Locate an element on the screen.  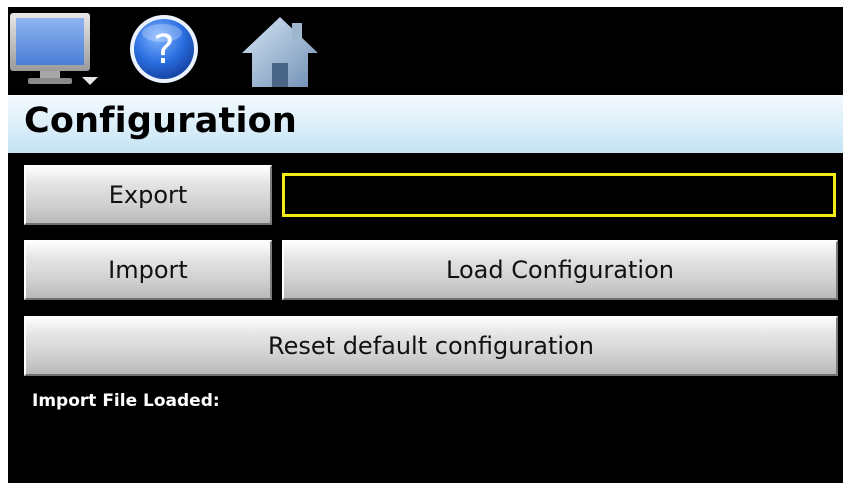
home-button is located at coordinates (290, 49).